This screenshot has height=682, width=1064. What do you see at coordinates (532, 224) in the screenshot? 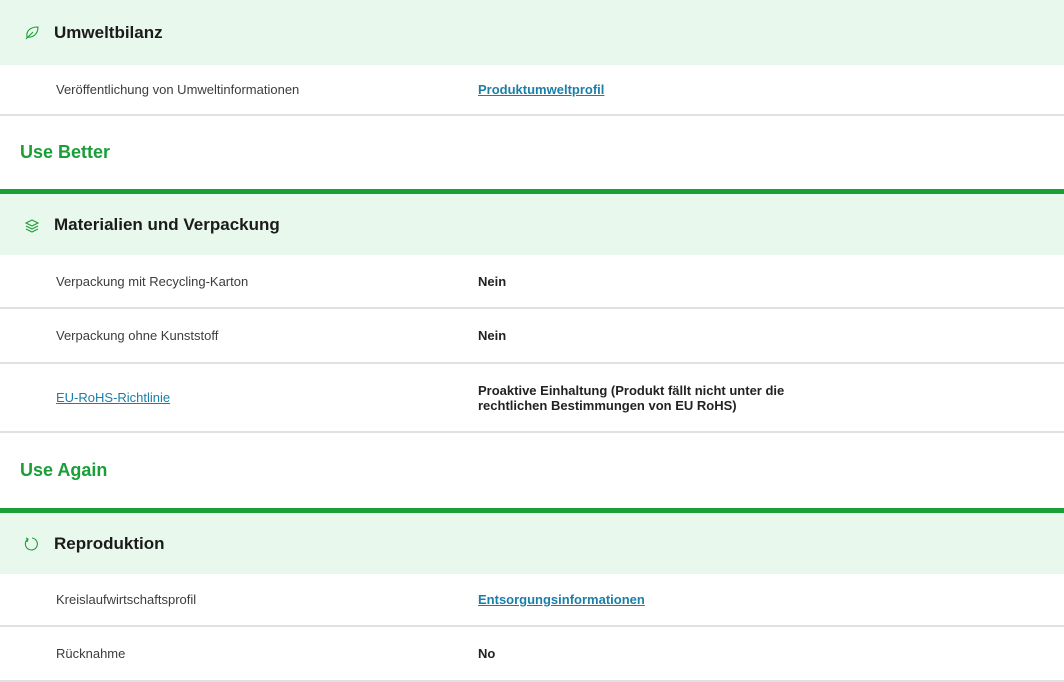
I see `section-header-materialien: Materialien und Verpackung` at bounding box center [532, 224].